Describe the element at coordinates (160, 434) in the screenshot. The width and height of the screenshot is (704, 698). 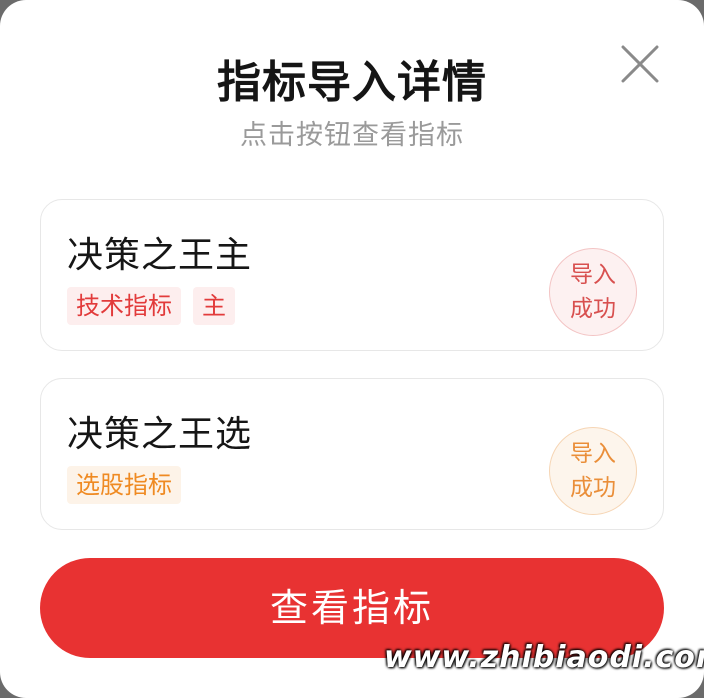
I see `indicator-name: 决策之王选` at that location.